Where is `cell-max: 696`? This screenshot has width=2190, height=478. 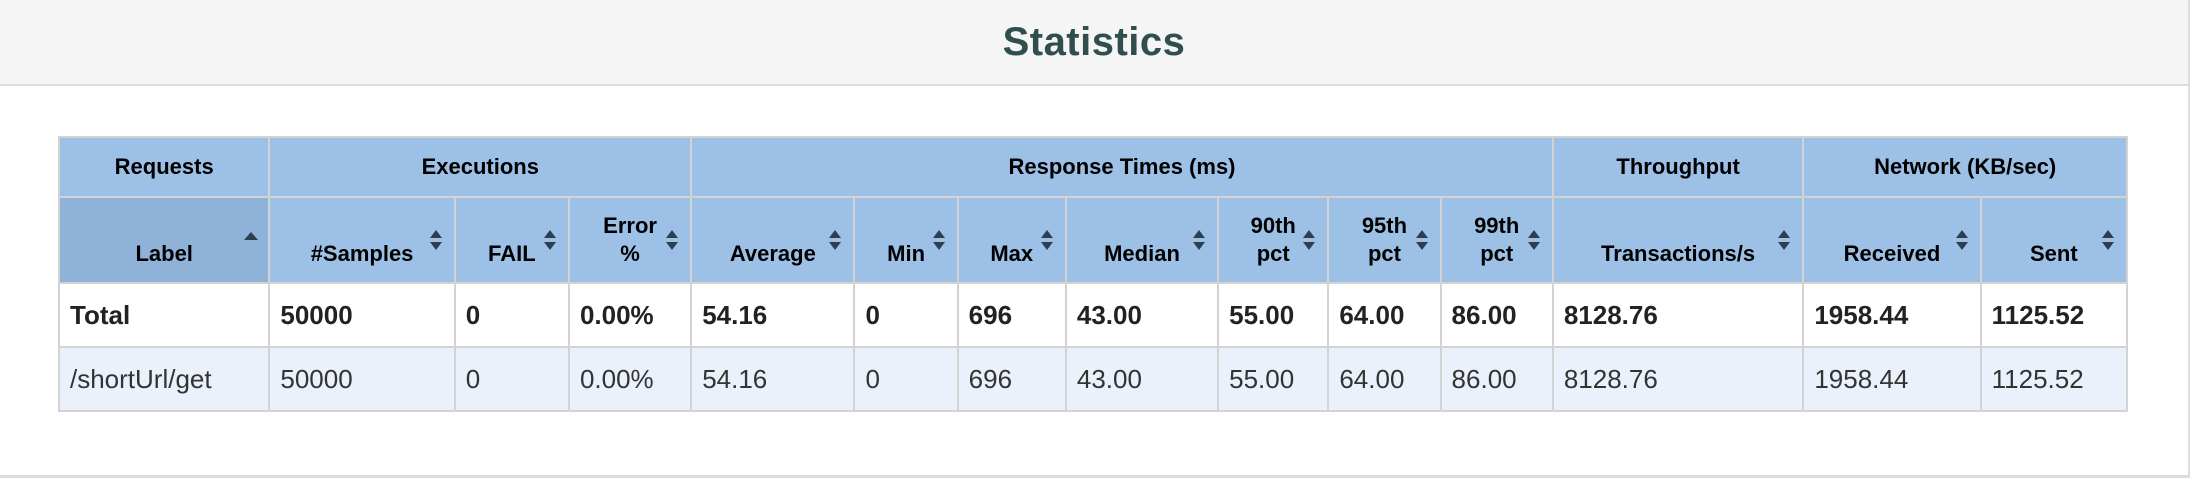 cell-max: 696 is located at coordinates (1011, 379).